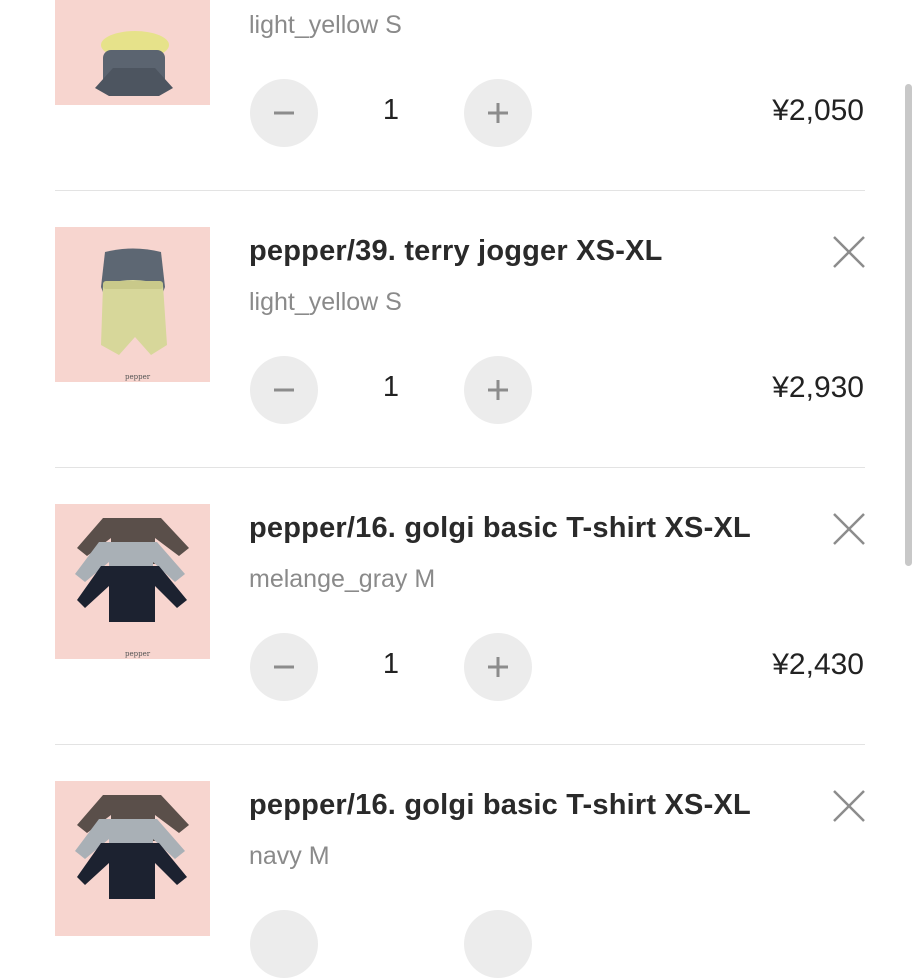 This screenshot has width=920, height=978. I want to click on item-price: ¥2,930, so click(818, 387).